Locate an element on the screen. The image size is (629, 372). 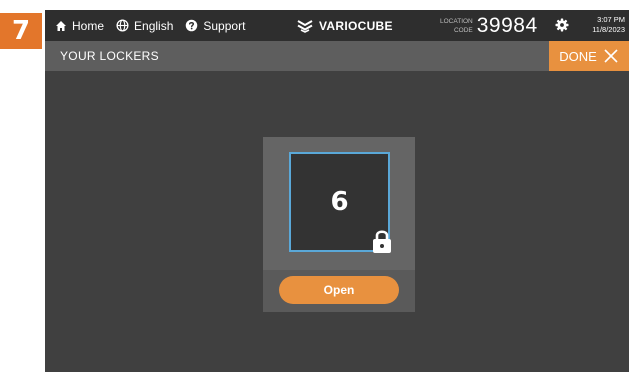
location-code-value: 39984 is located at coordinates (507, 25).